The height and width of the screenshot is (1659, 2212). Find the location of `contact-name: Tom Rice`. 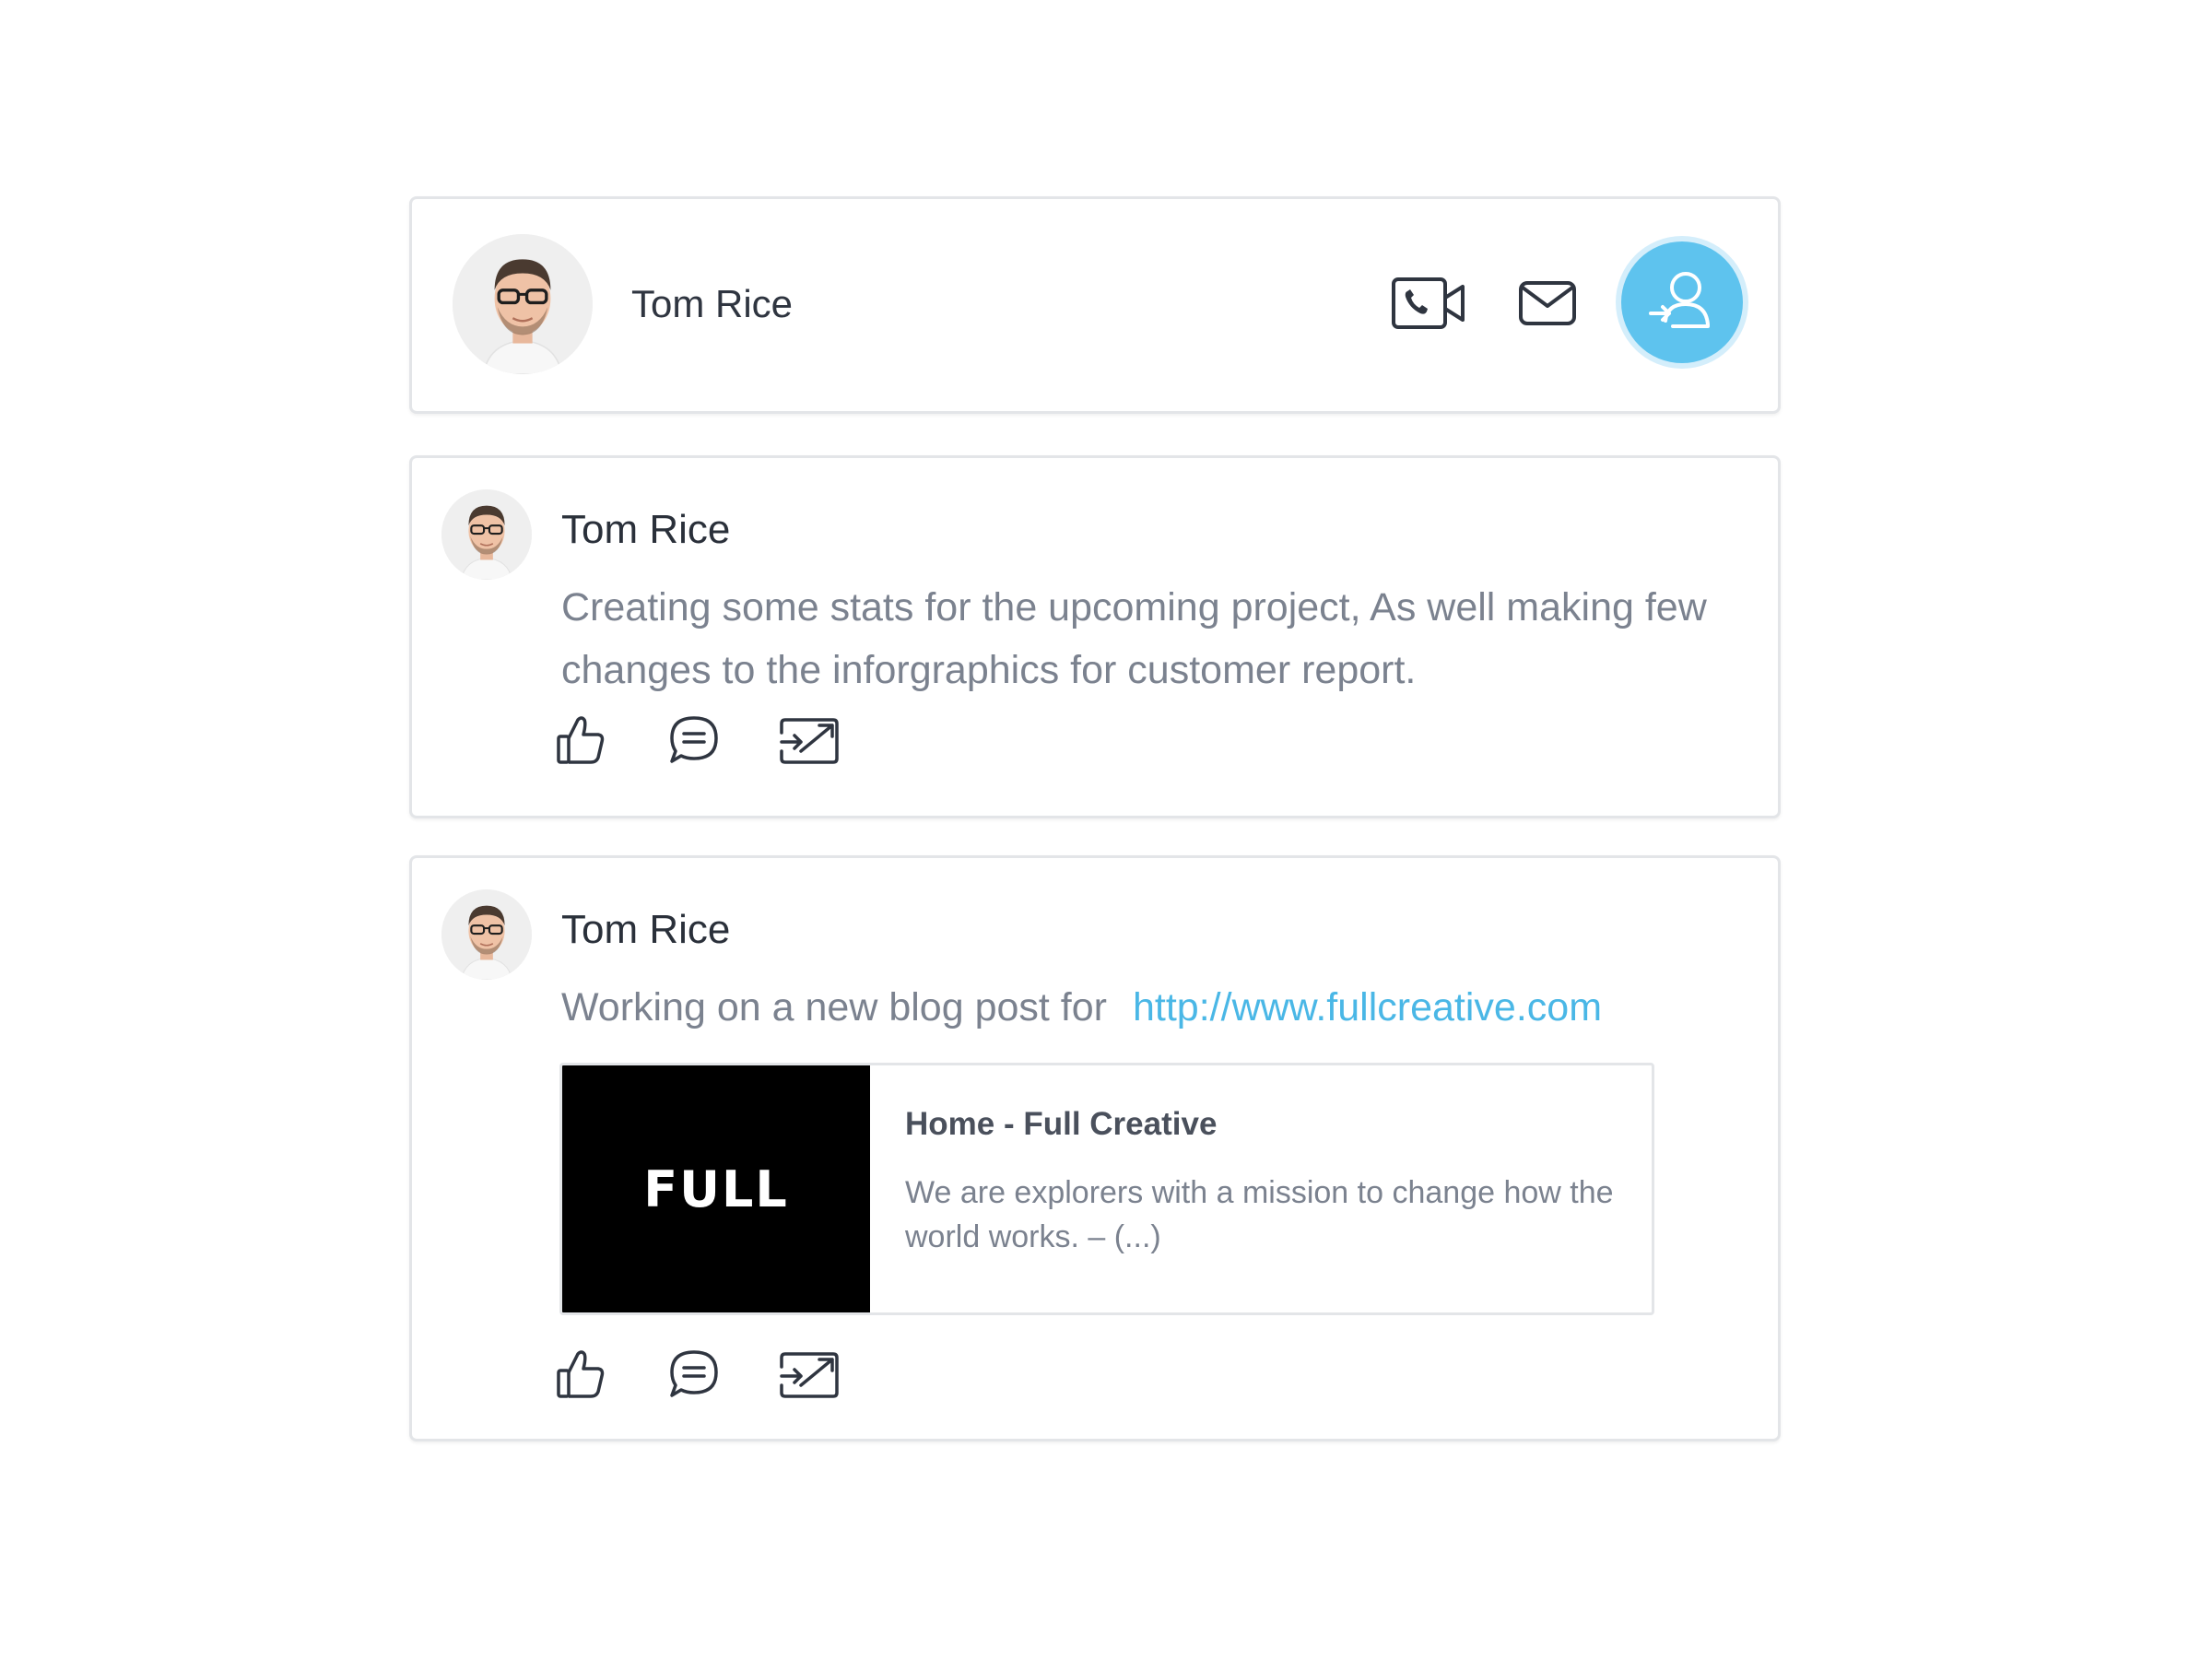

contact-name: Tom Rice is located at coordinates (712, 303).